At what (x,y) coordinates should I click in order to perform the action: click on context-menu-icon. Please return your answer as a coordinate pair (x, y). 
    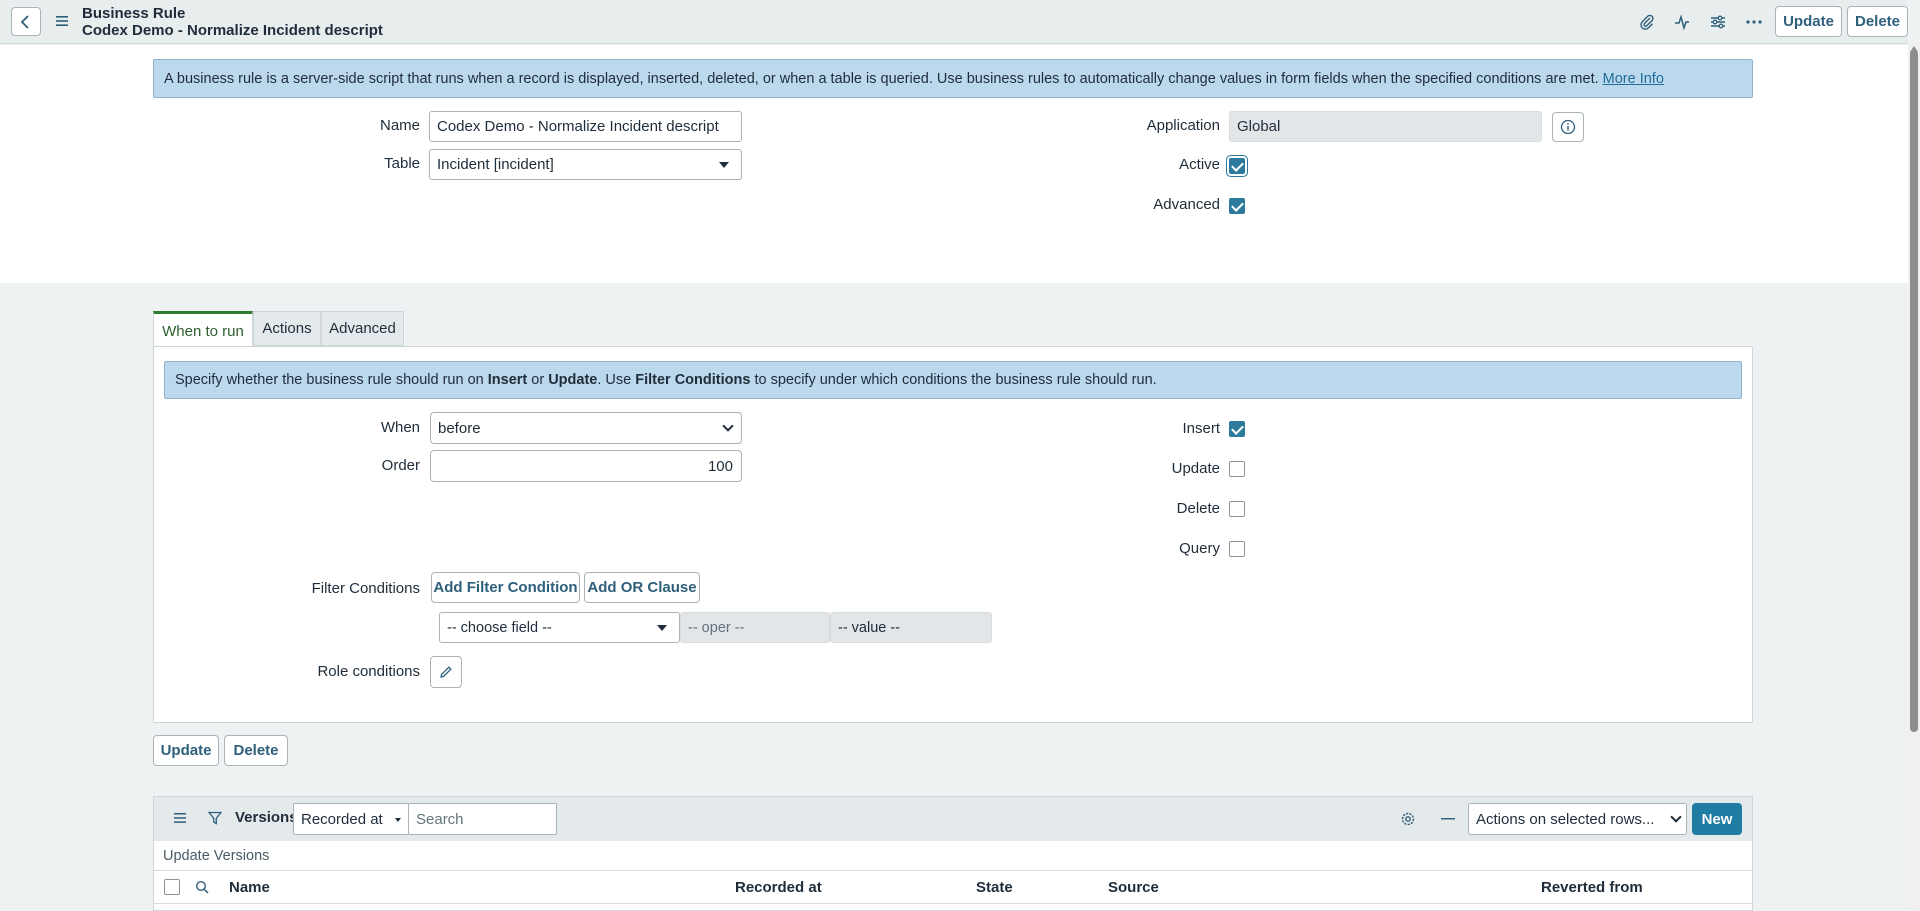
    Looking at the image, I should click on (62, 21).